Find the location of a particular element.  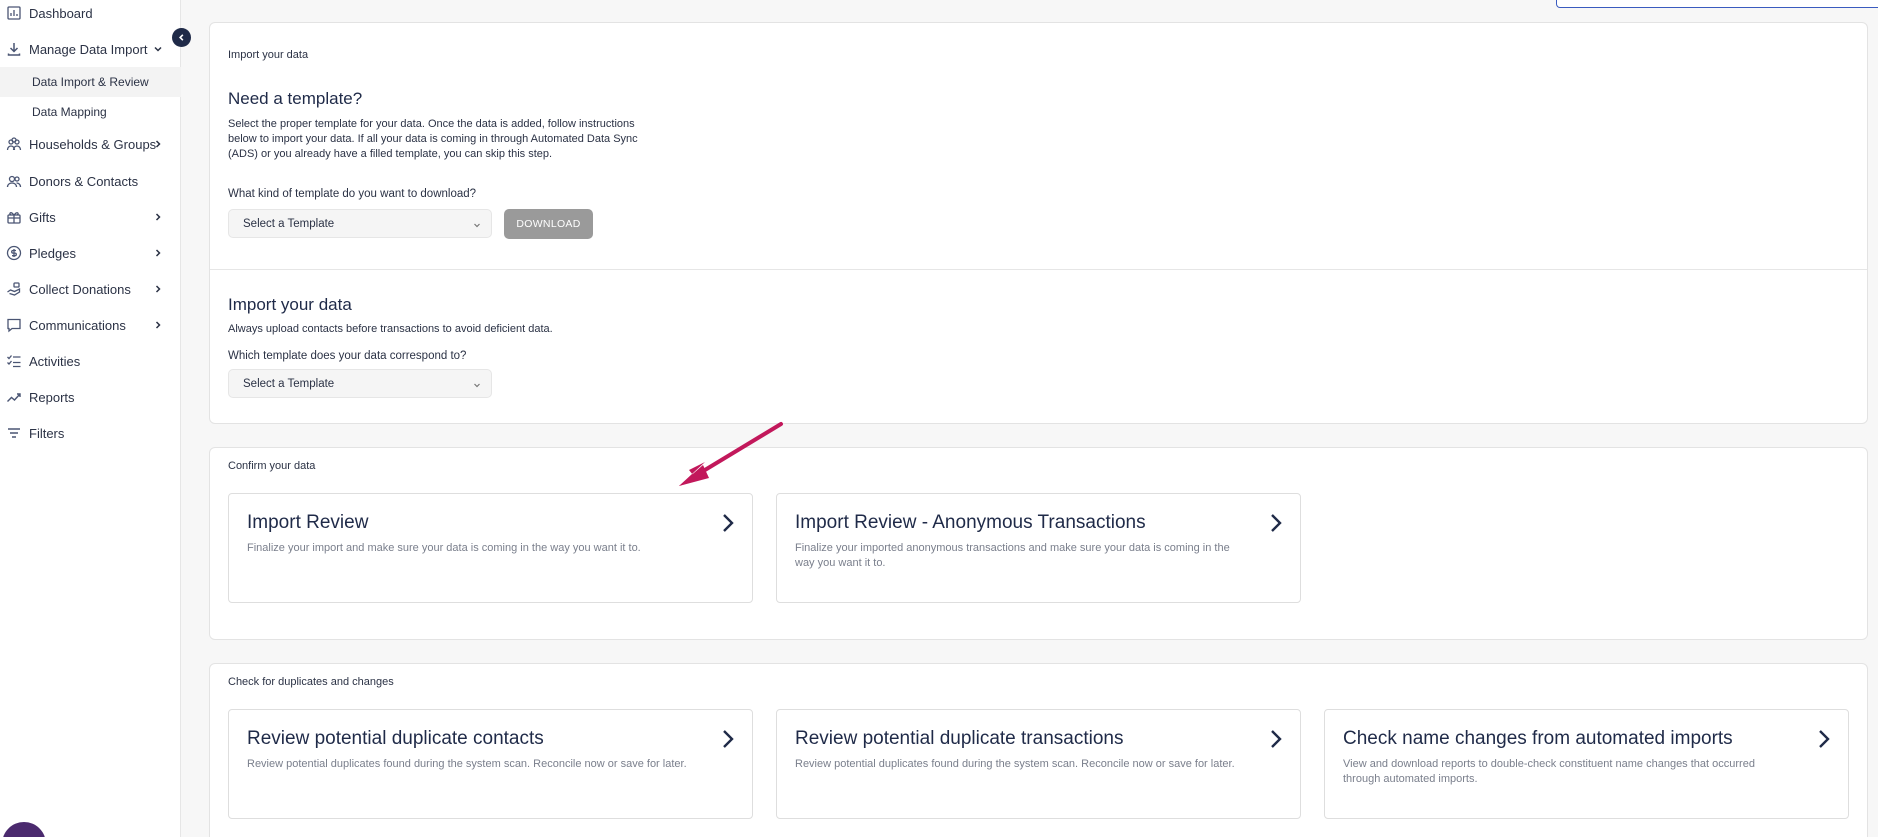

sidebar-item-reports: Reports is located at coordinates (90, 397).